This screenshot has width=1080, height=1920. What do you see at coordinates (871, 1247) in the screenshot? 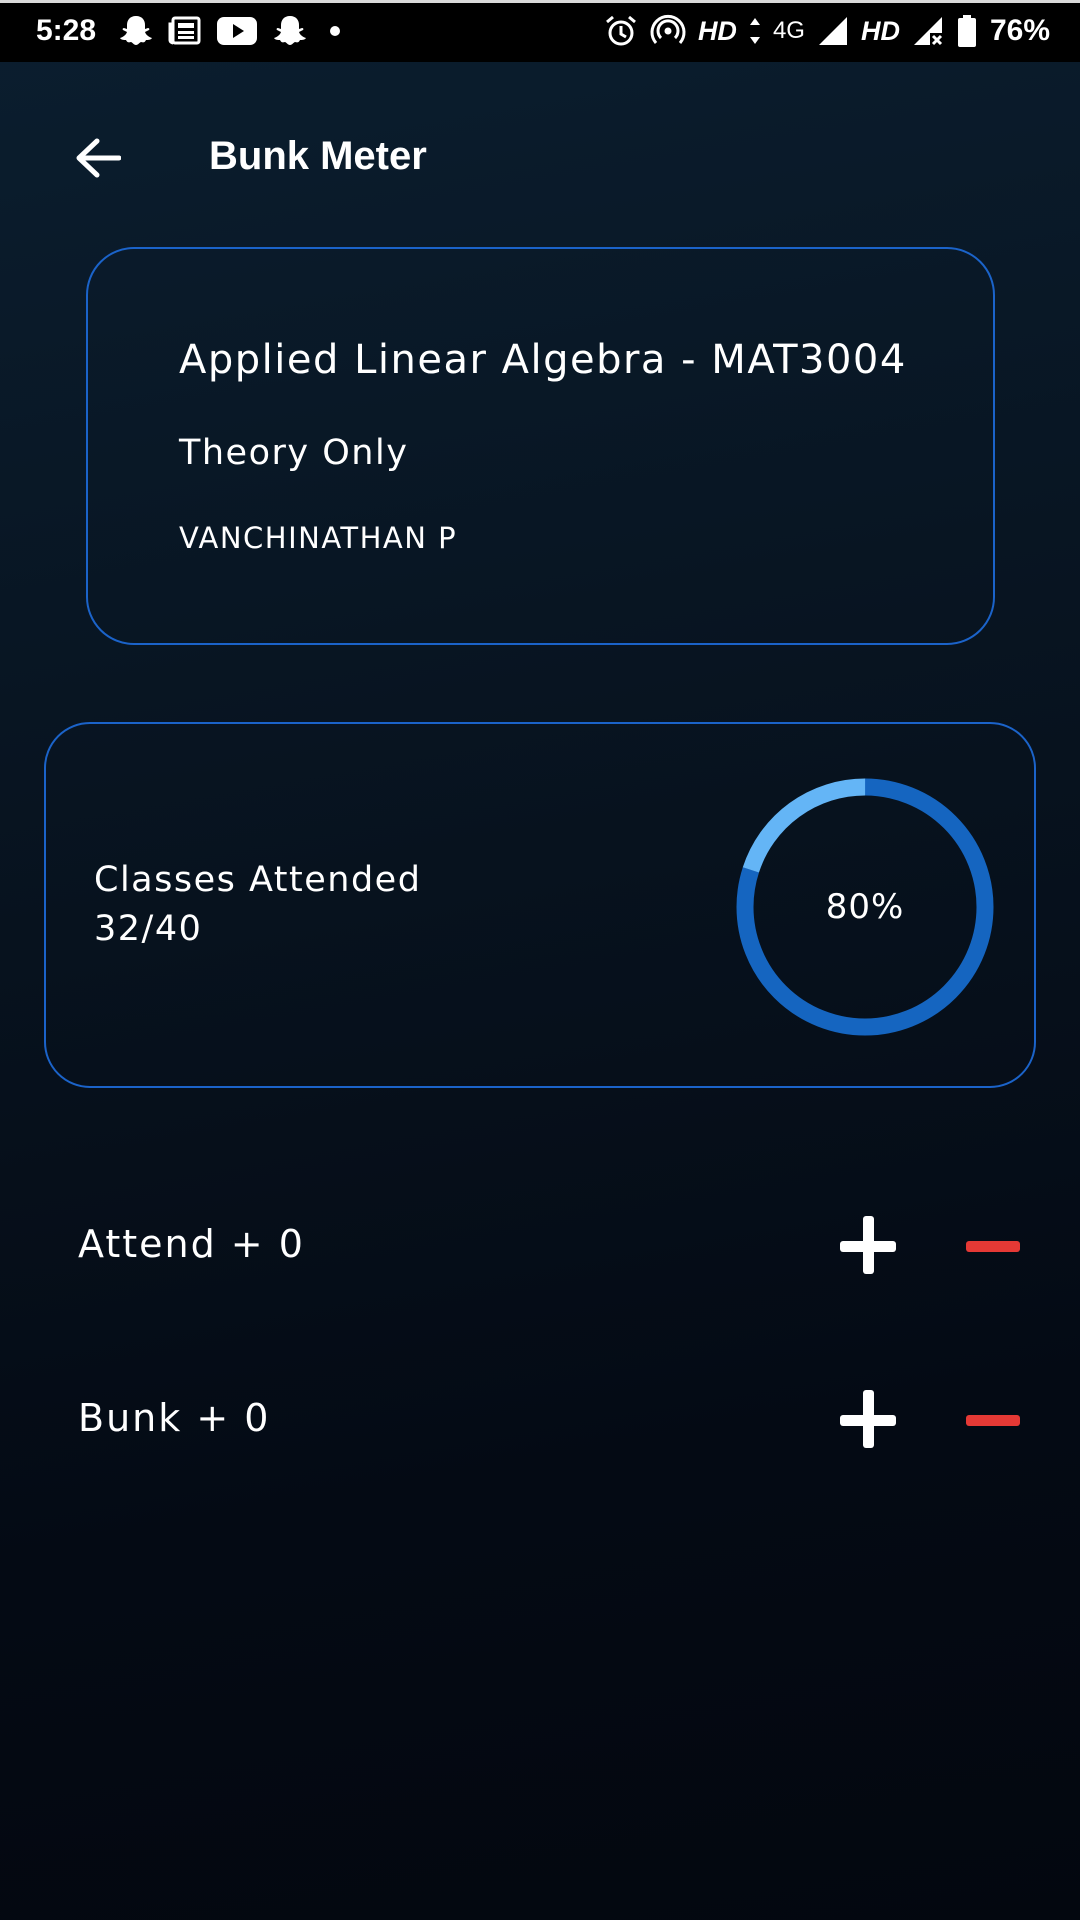
I see `attend-plus-icon` at bounding box center [871, 1247].